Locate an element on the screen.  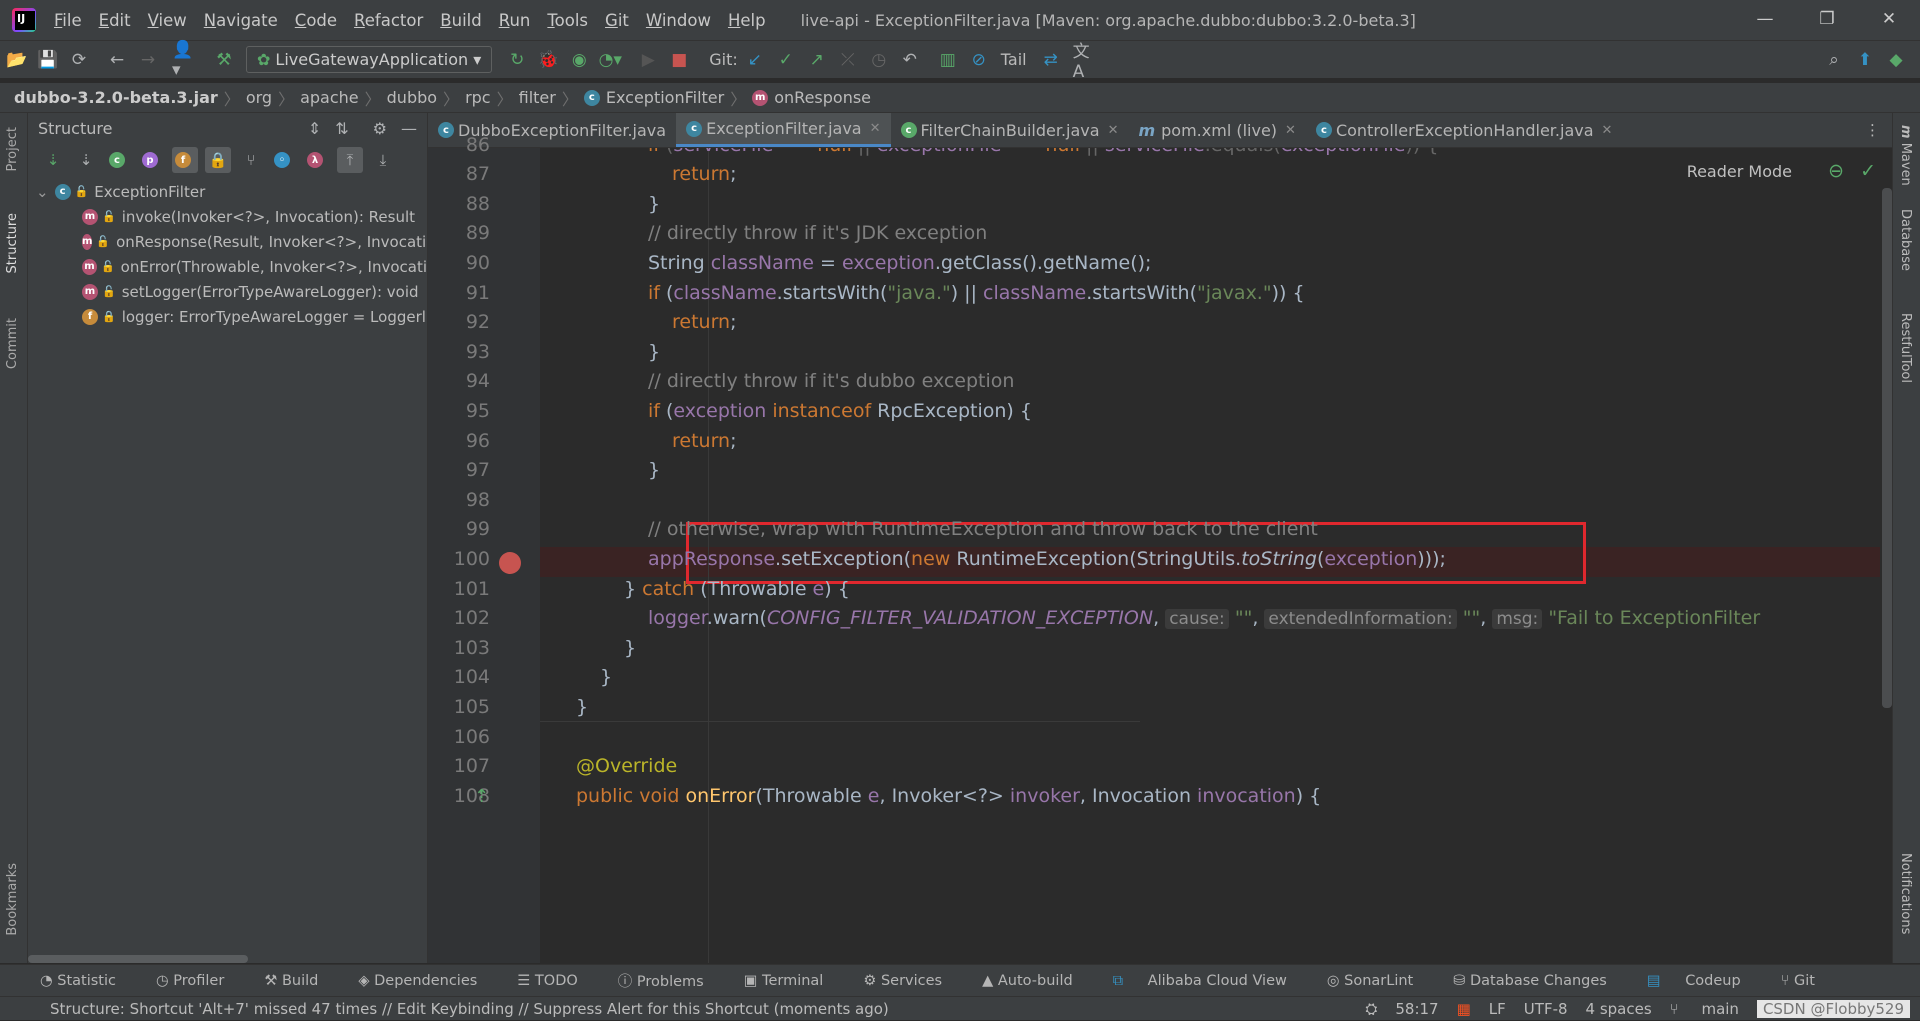
tree-item: f 🔒 logger: ErrorTypeAwareLogger = Loggerl is located at coordinates (227, 316).